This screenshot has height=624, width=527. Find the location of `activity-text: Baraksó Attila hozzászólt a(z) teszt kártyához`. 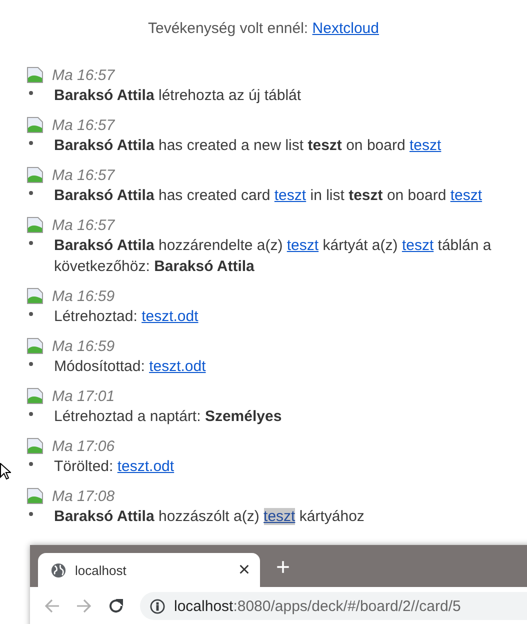

activity-text: Baraksó Attila hozzászólt a(z) teszt kártyához is located at coordinates (209, 517).